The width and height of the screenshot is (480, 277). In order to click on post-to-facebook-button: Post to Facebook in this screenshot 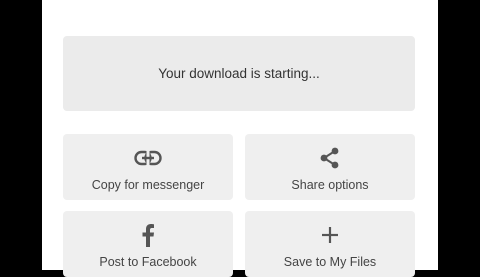, I will do `click(148, 244)`.